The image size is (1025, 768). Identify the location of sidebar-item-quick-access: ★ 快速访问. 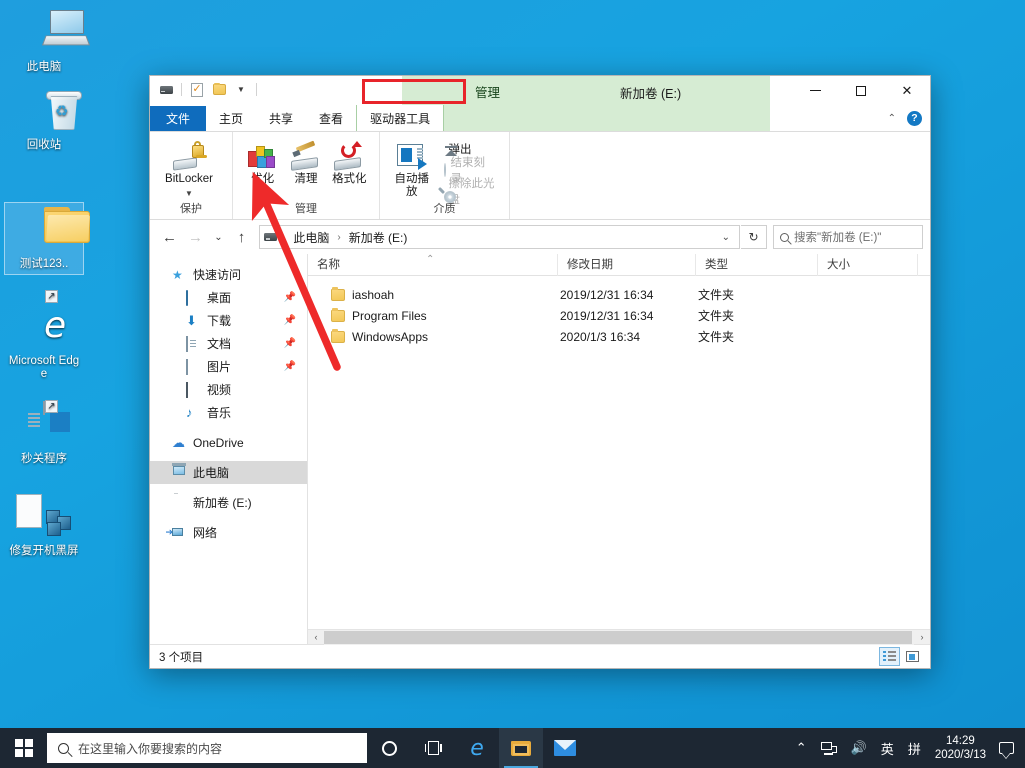
(228, 274).